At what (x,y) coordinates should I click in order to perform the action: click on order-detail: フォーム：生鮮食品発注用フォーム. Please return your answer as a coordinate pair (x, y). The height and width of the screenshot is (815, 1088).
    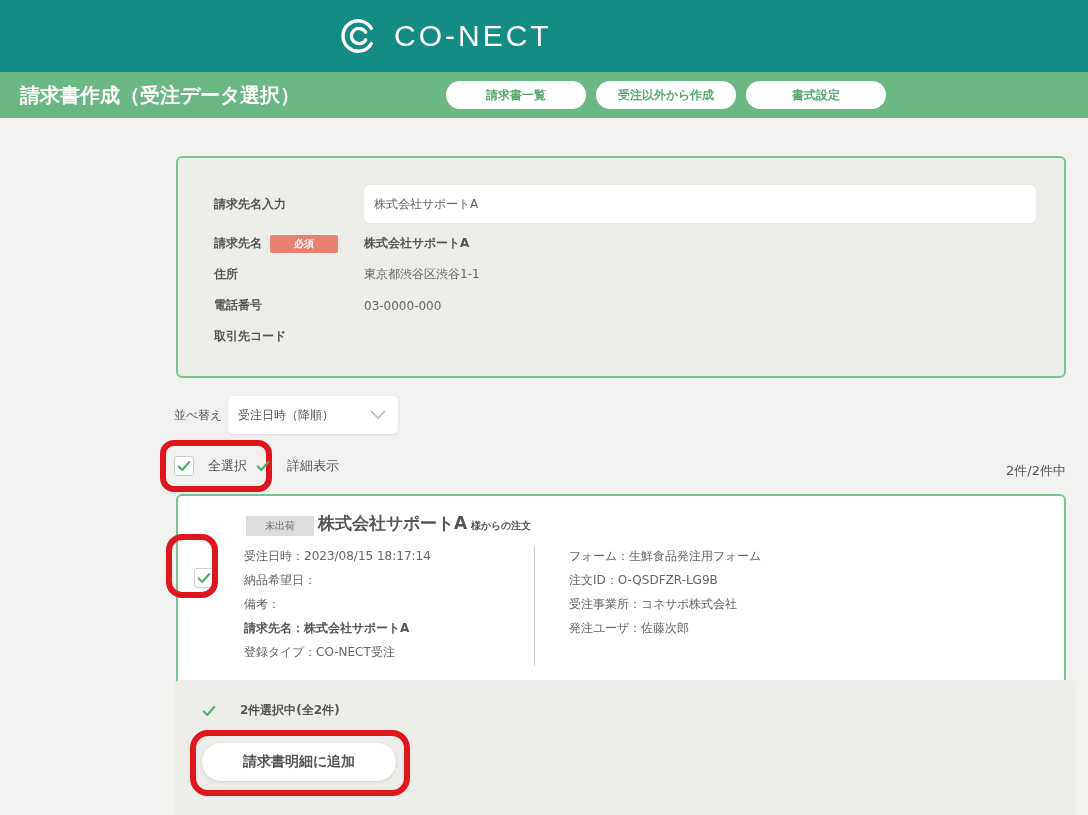
    Looking at the image, I should click on (665, 556).